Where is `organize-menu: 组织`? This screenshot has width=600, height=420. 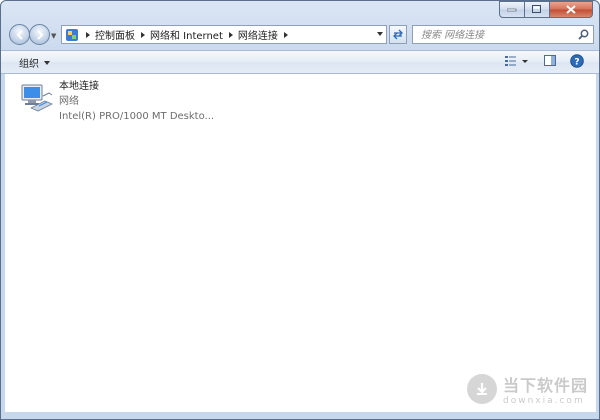
organize-menu: 组织 is located at coordinates (34, 62).